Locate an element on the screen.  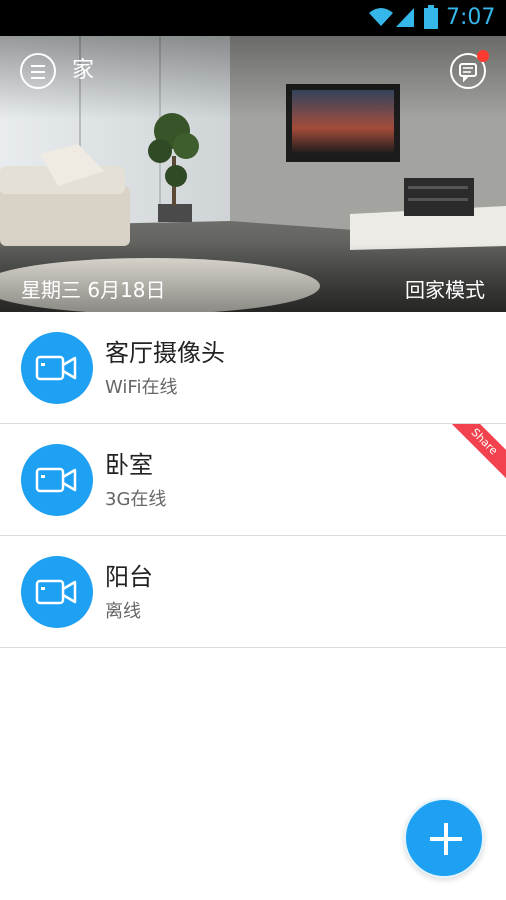
device-status: WiFi在线 is located at coordinates (141, 387).